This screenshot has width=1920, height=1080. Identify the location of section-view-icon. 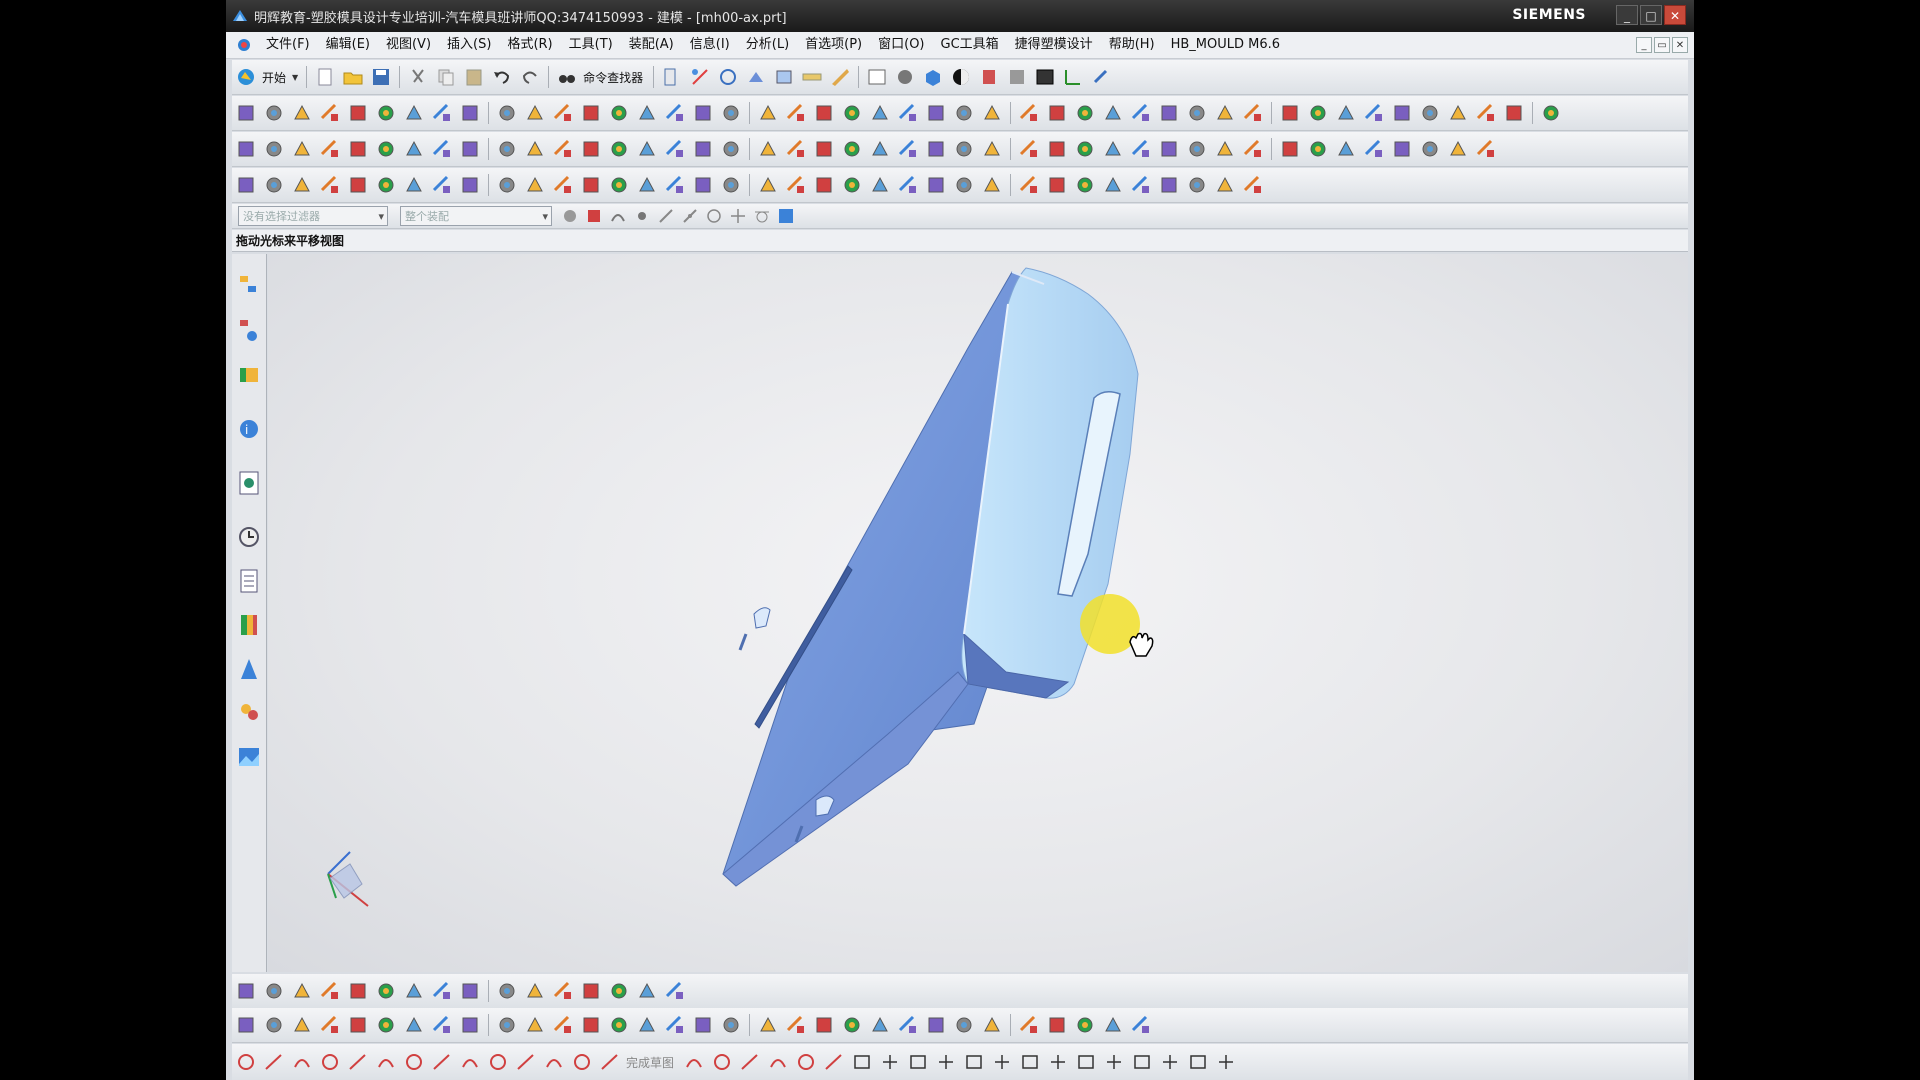
(1113, 1025).